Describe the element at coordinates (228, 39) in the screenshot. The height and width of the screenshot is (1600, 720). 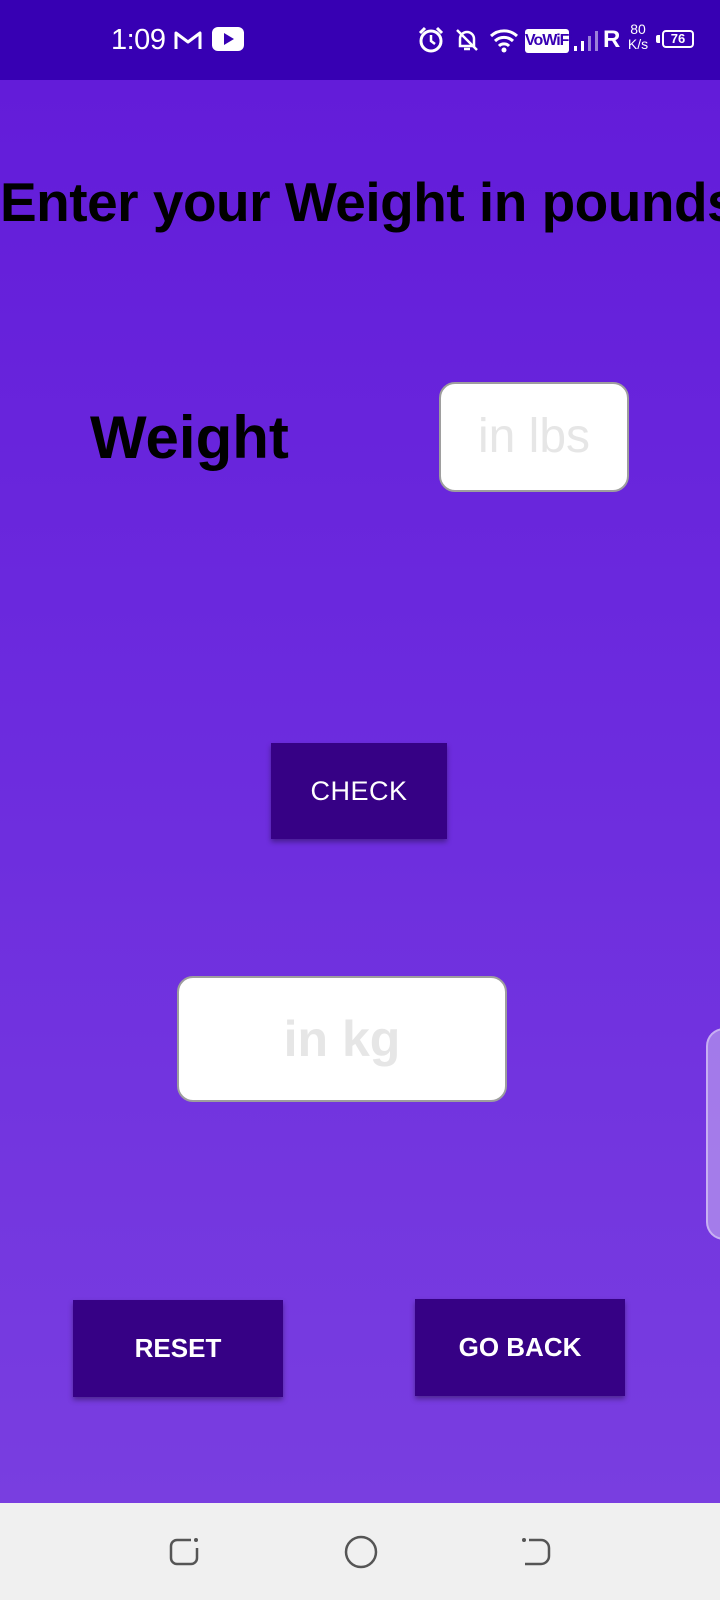
I see `youtube-icon` at that location.